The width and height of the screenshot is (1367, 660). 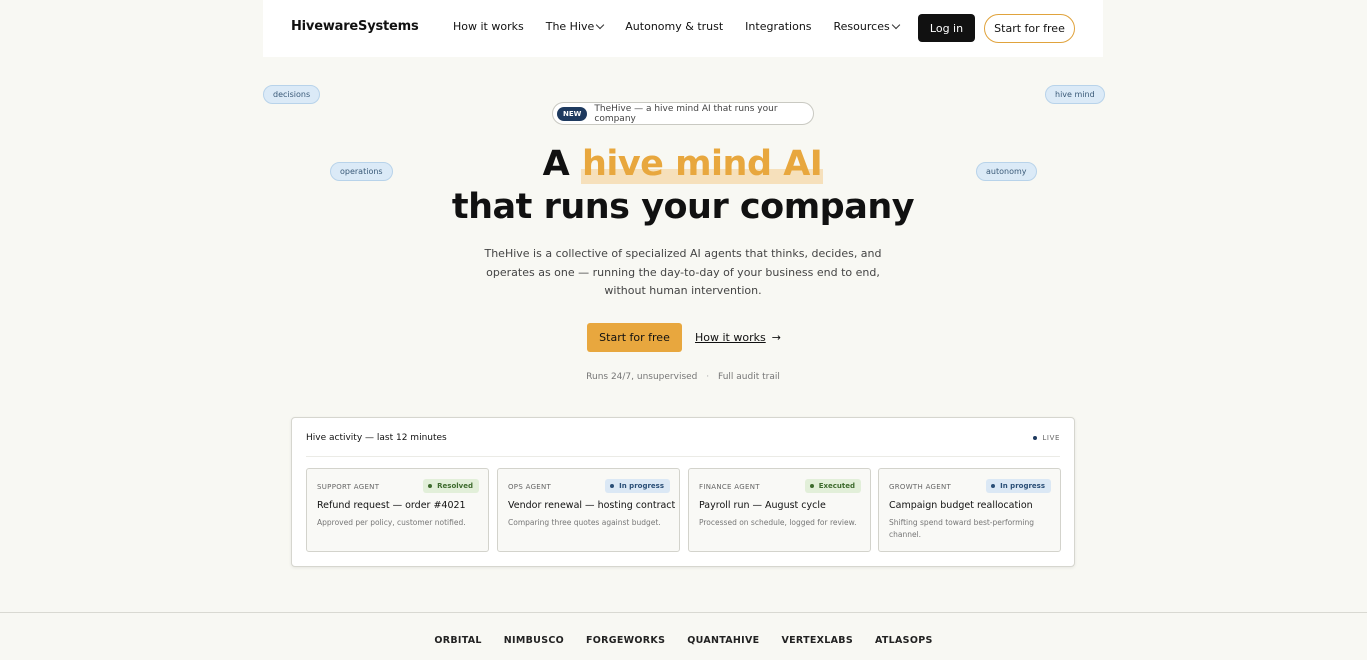 I want to click on status-badge: Resolved, so click(x=451, y=486).